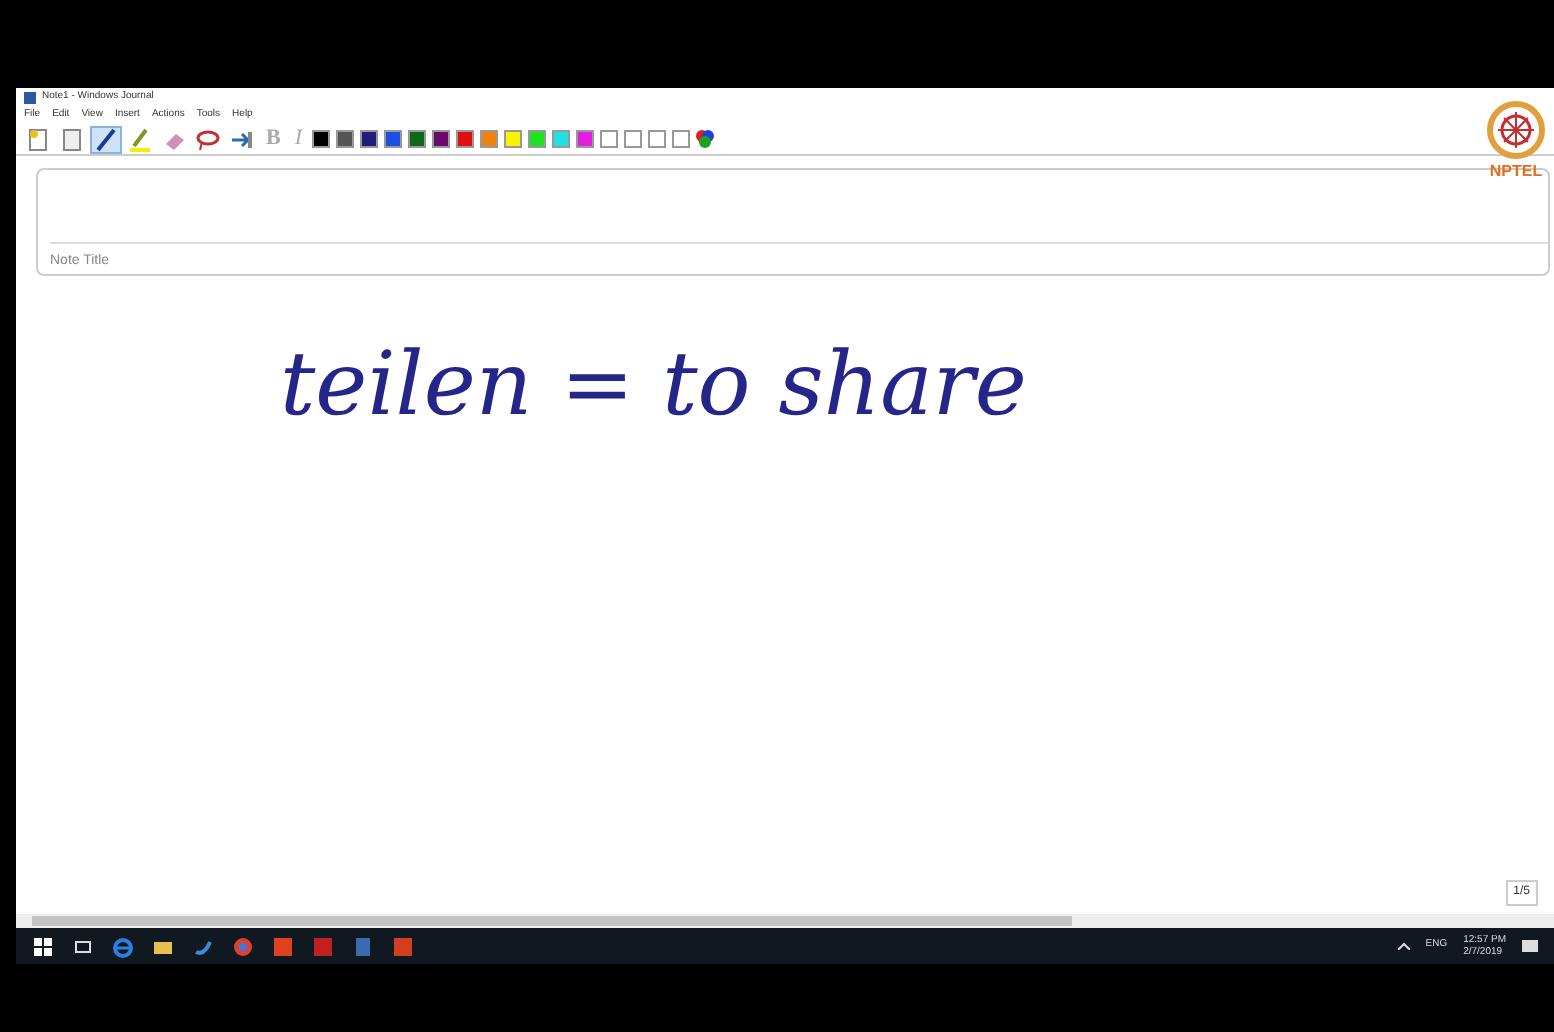  Describe the element at coordinates (123, 946) in the screenshot. I see `browser-icon` at that location.